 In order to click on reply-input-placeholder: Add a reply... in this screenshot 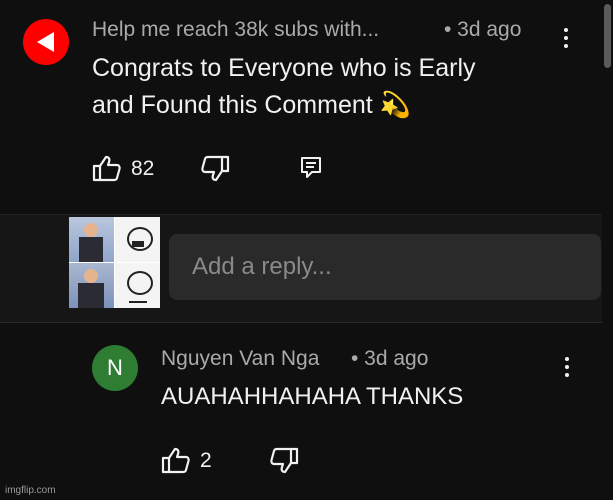, I will do `click(262, 266)`.